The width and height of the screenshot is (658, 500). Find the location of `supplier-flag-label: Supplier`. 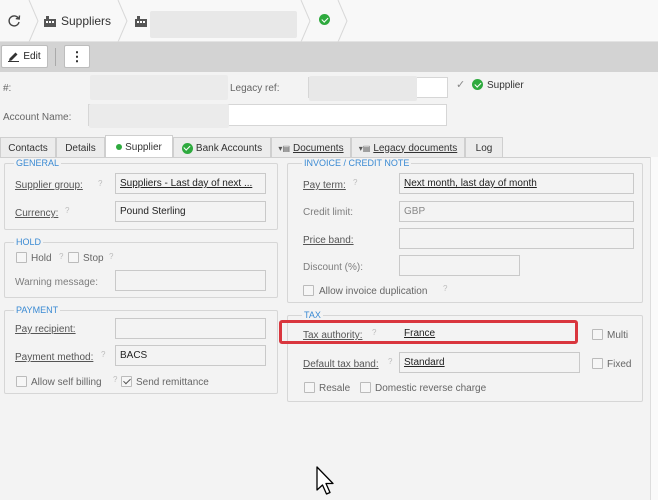

supplier-flag-label: Supplier is located at coordinates (505, 85).